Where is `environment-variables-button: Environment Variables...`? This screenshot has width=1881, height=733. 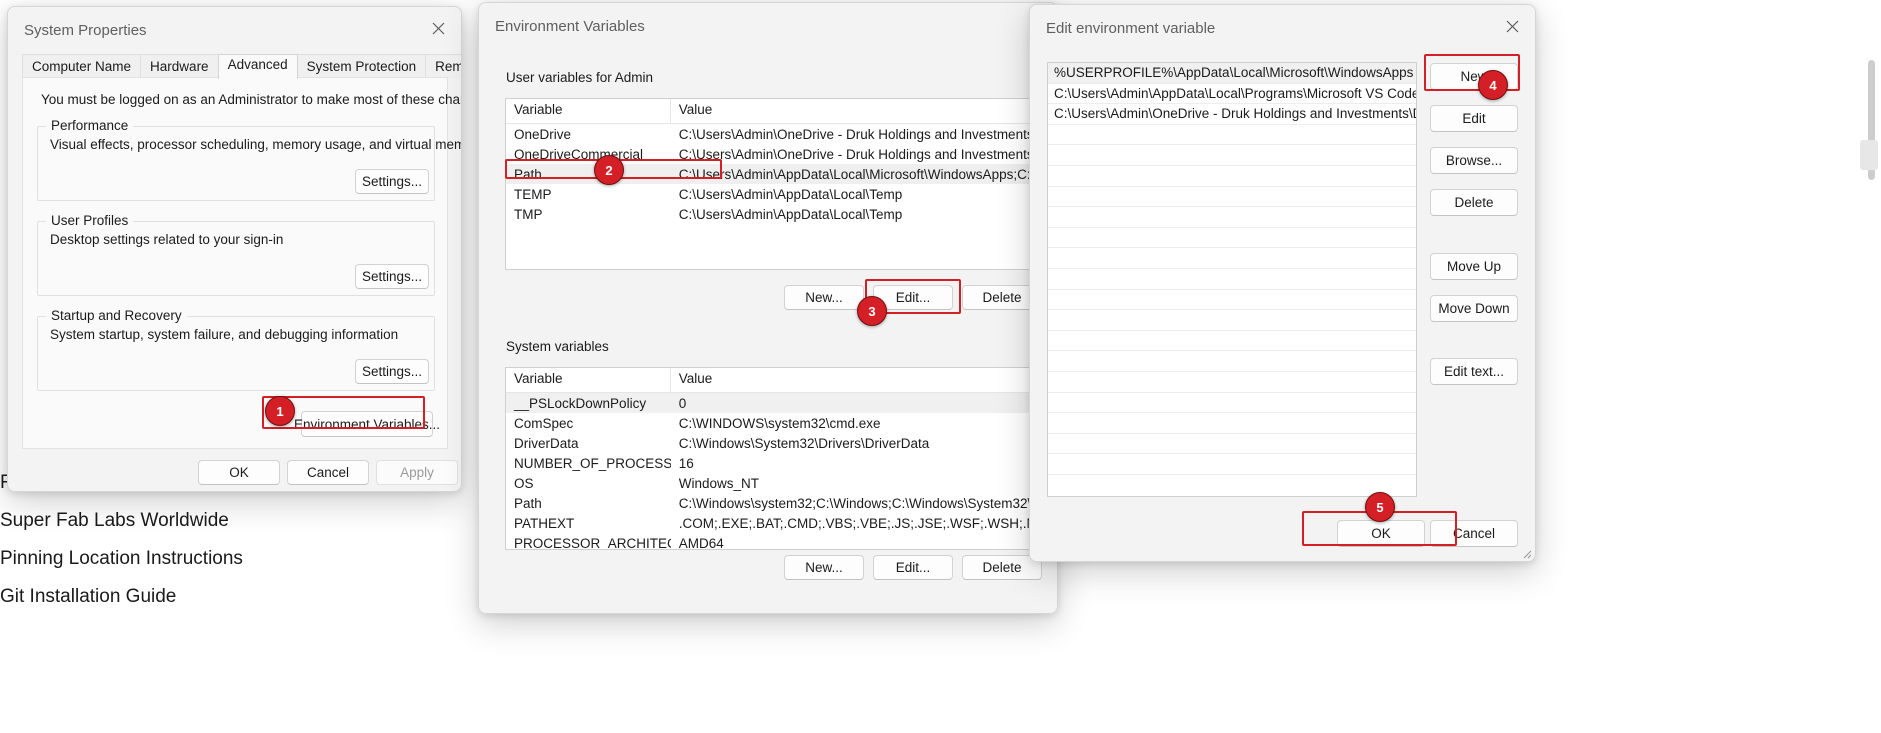 environment-variables-button: Environment Variables... is located at coordinates (367, 424).